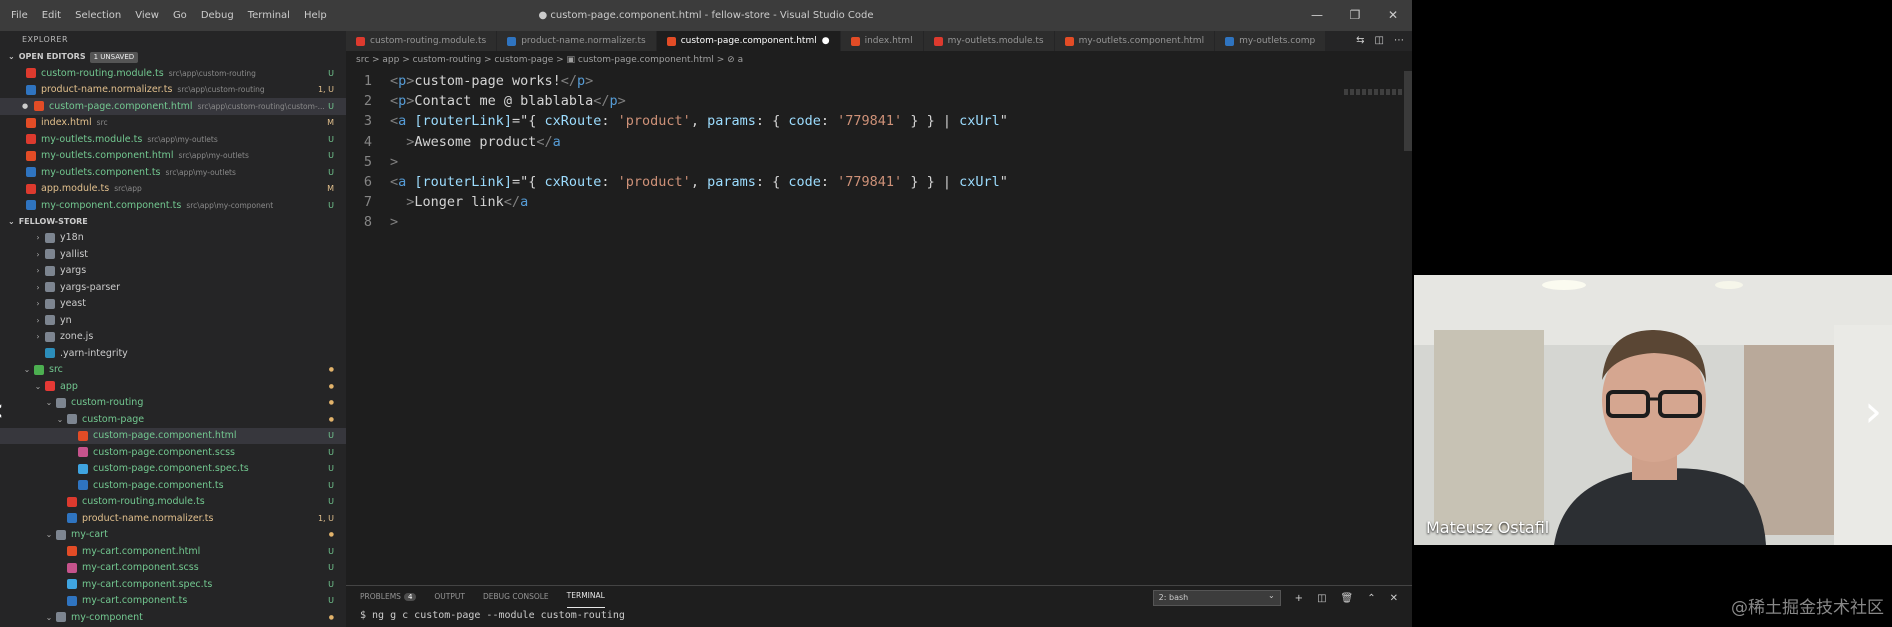 The image size is (1892, 627). What do you see at coordinates (83, 485) in the screenshot?
I see `angular-ts-icon` at bounding box center [83, 485].